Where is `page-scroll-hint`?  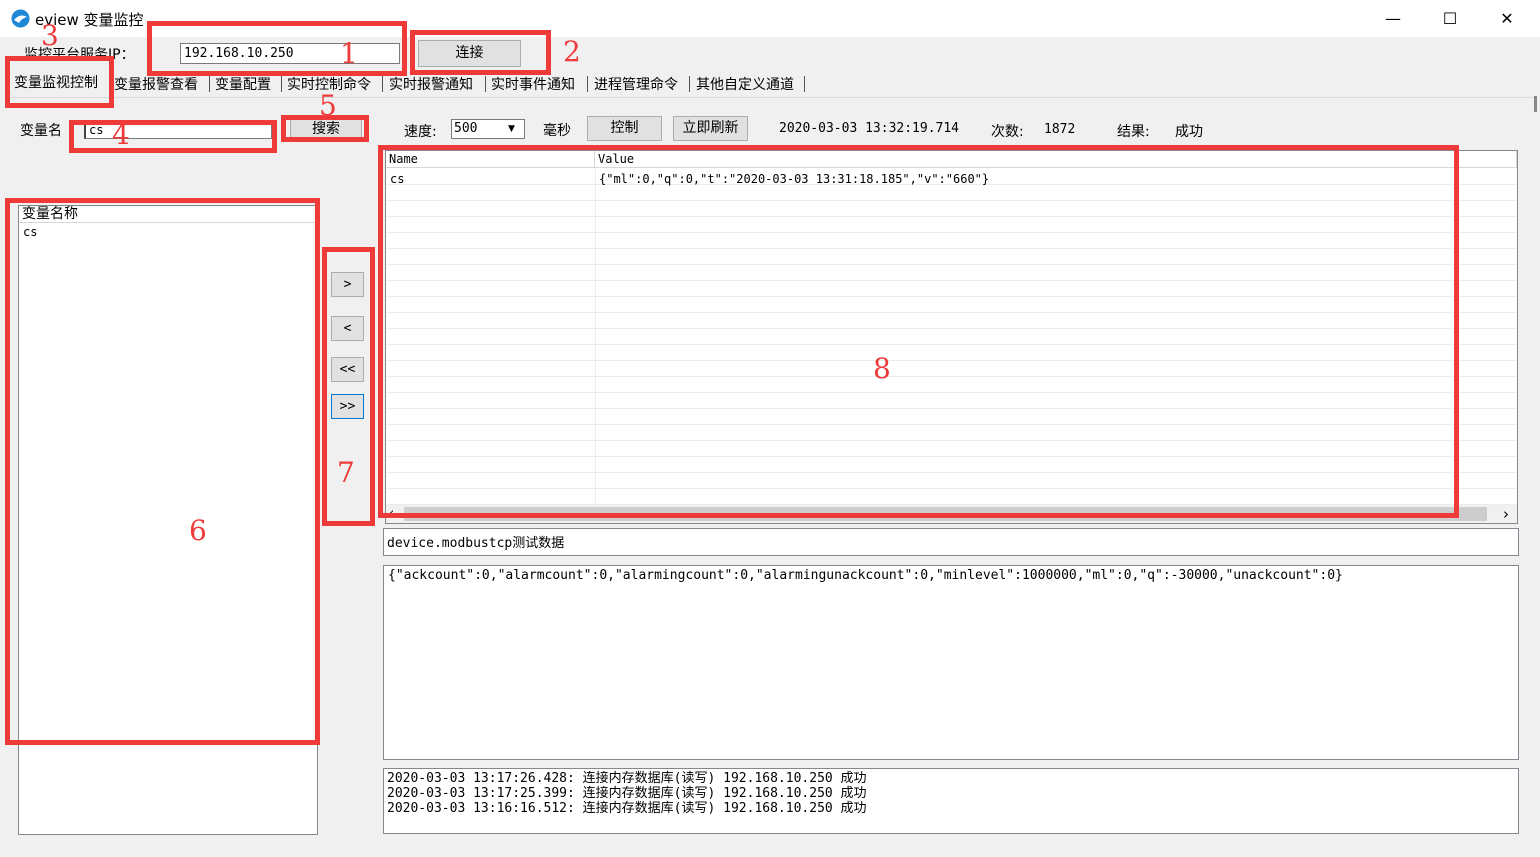 page-scroll-hint is located at coordinates (1535, 104).